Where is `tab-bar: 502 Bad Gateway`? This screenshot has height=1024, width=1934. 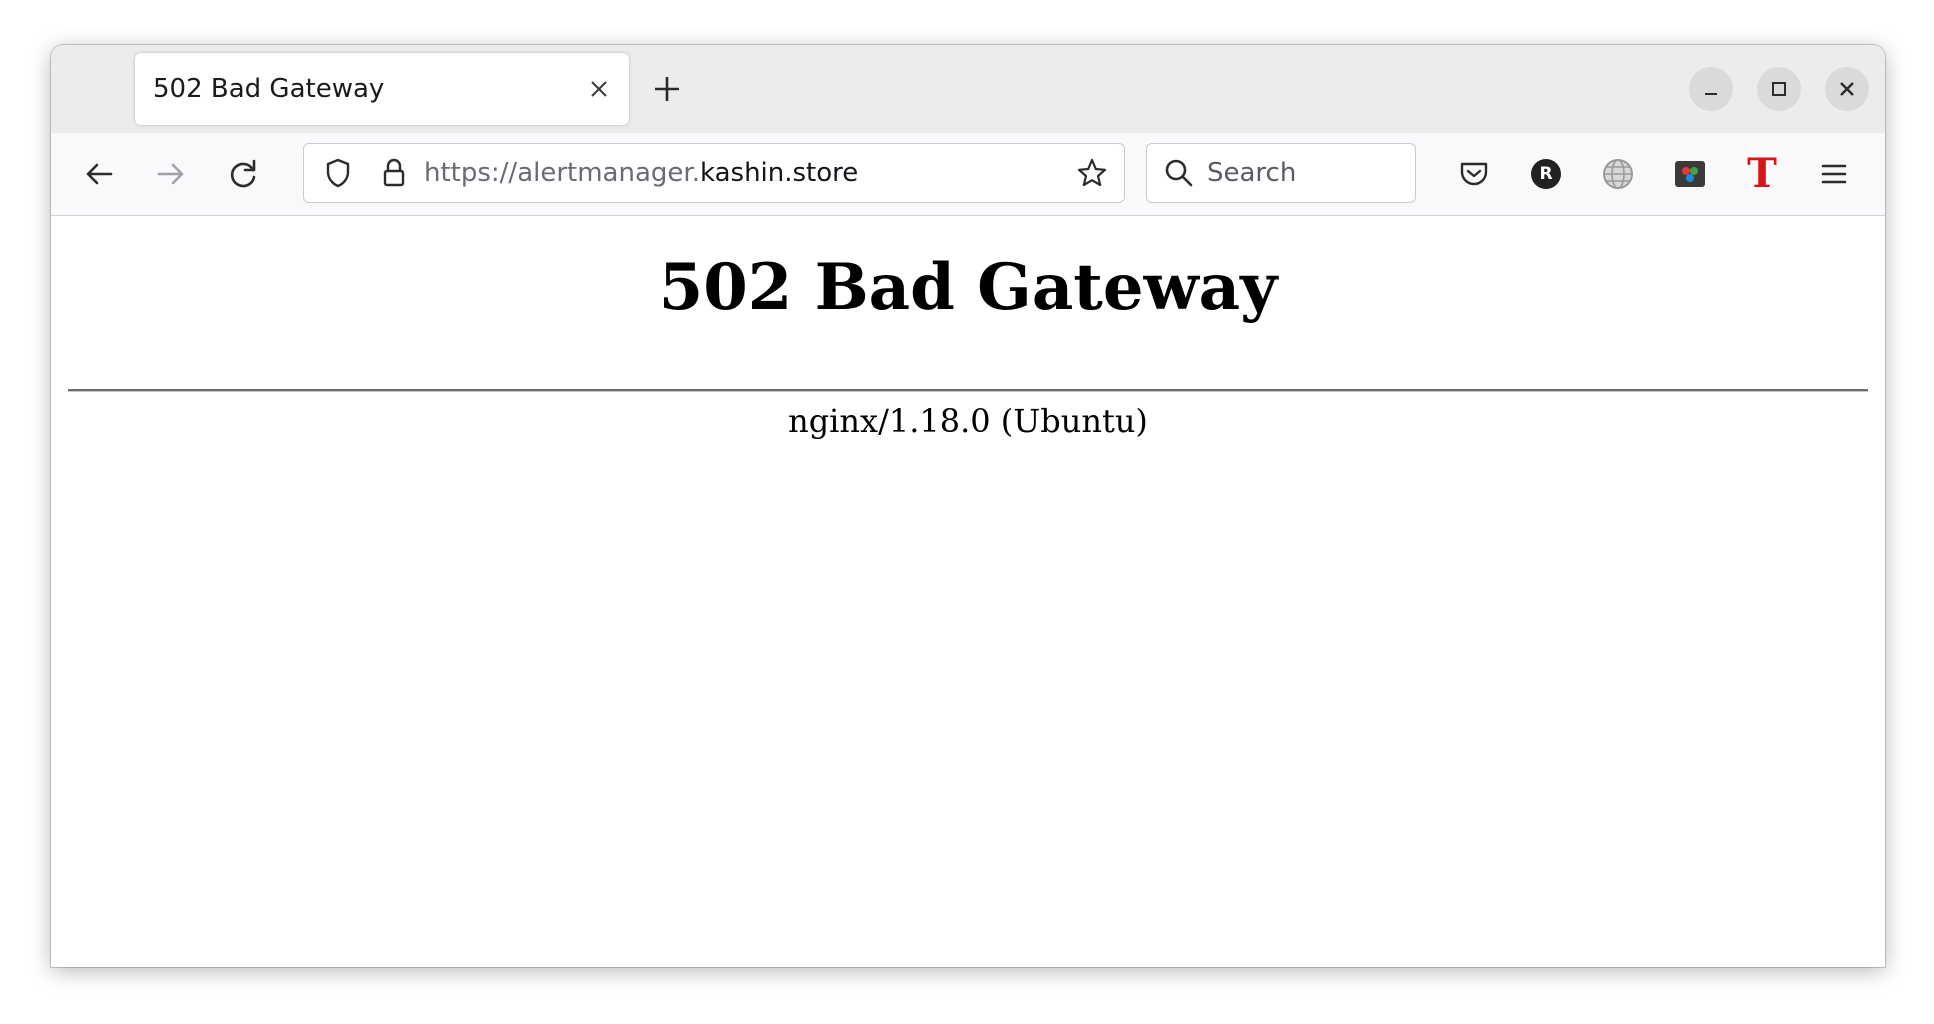 tab-bar: 502 Bad Gateway is located at coordinates (968, 89).